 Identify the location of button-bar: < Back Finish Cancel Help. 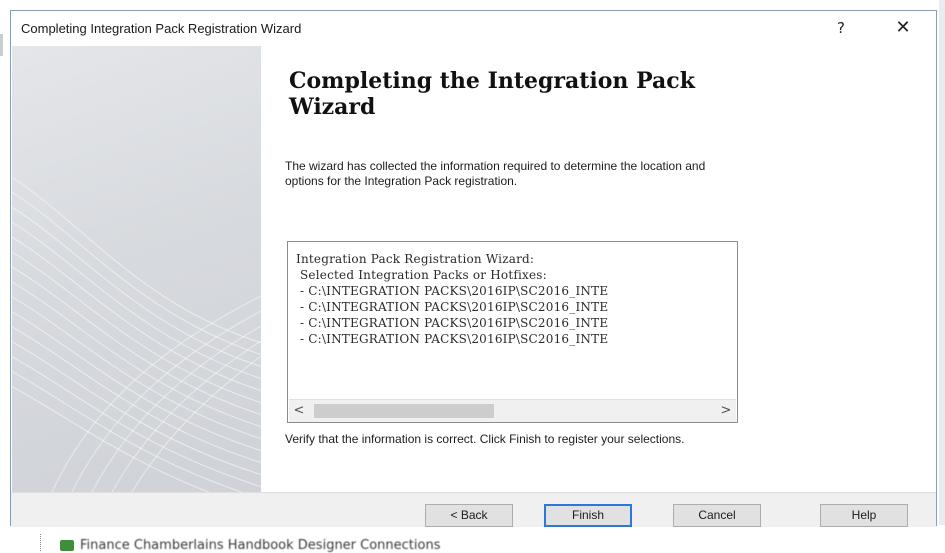
(473, 509).